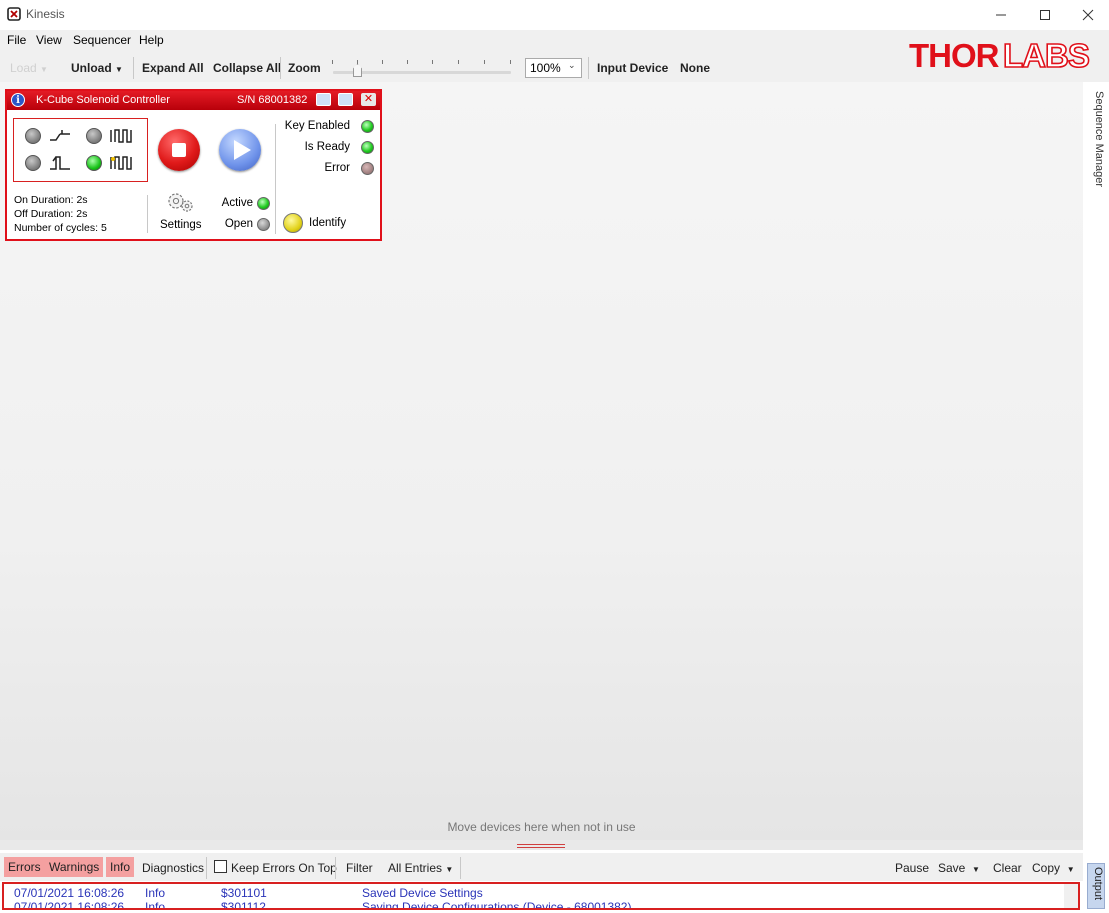 This screenshot has height=913, width=1109. Describe the element at coordinates (91, 68) in the screenshot. I see `unload-label: Unload` at that location.